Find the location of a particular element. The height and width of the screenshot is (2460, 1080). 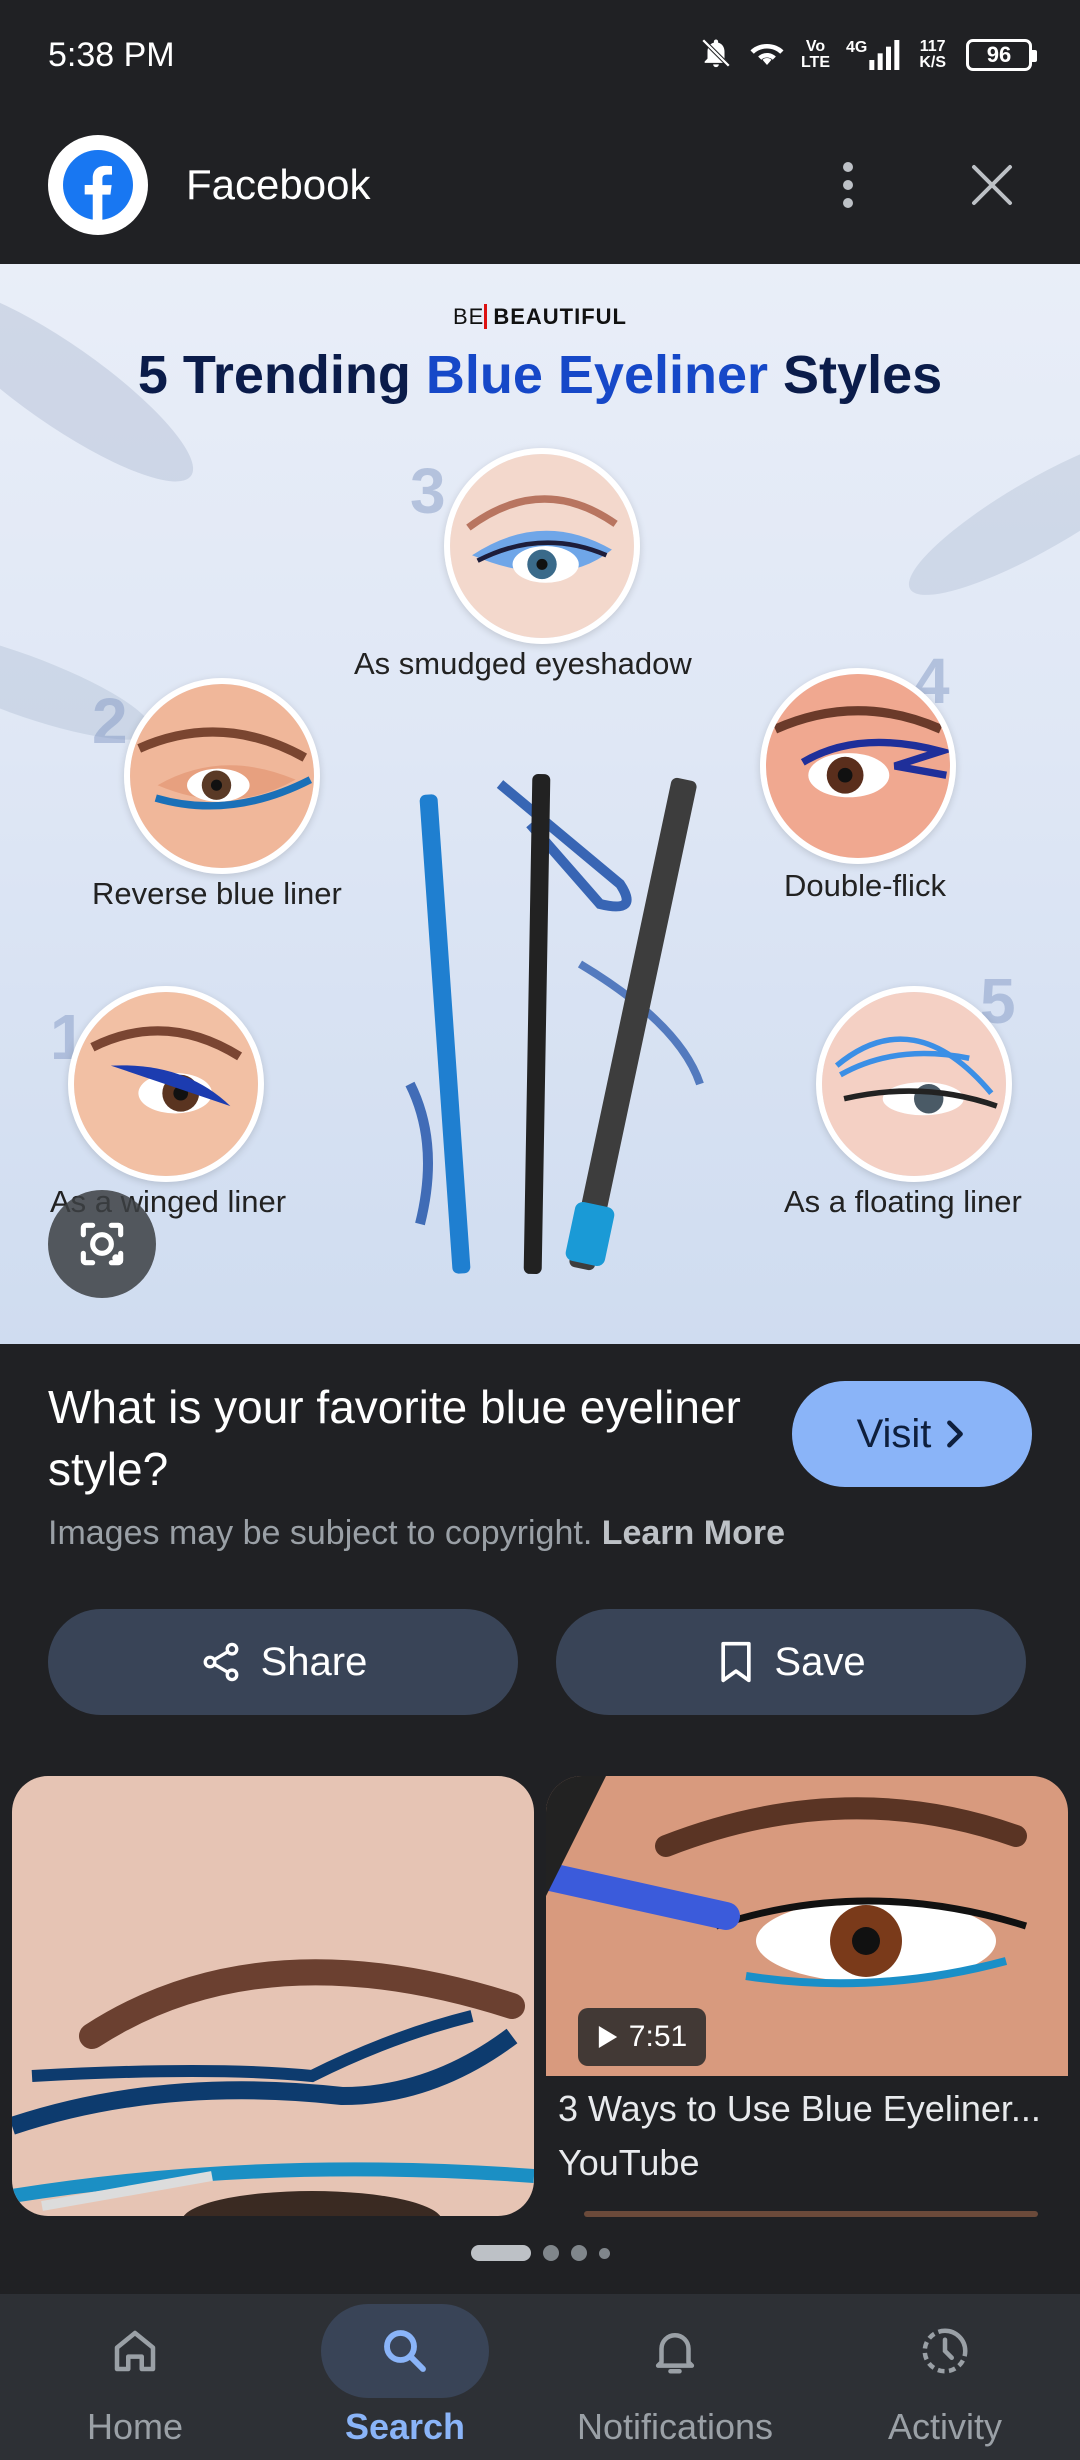

home-icon is located at coordinates (135, 2351).